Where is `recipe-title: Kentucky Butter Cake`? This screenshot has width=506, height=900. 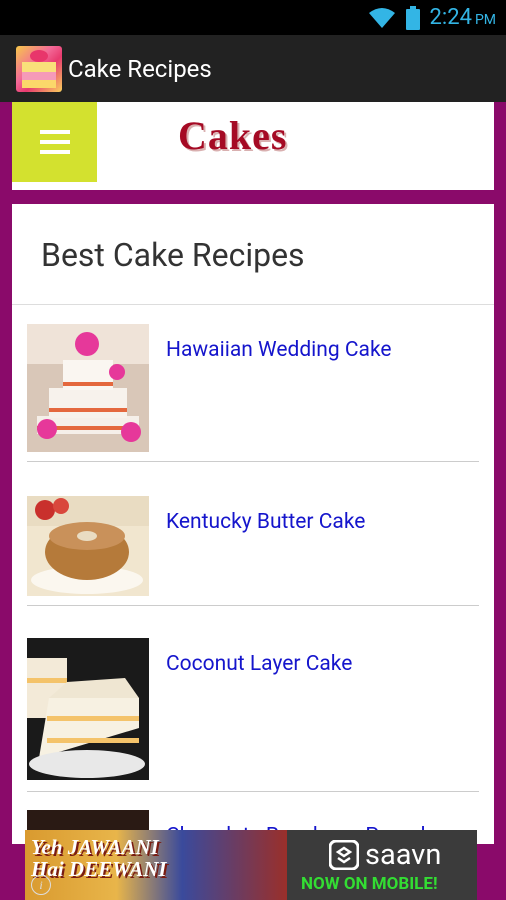 recipe-title: Kentucky Butter Cake is located at coordinates (265, 522).